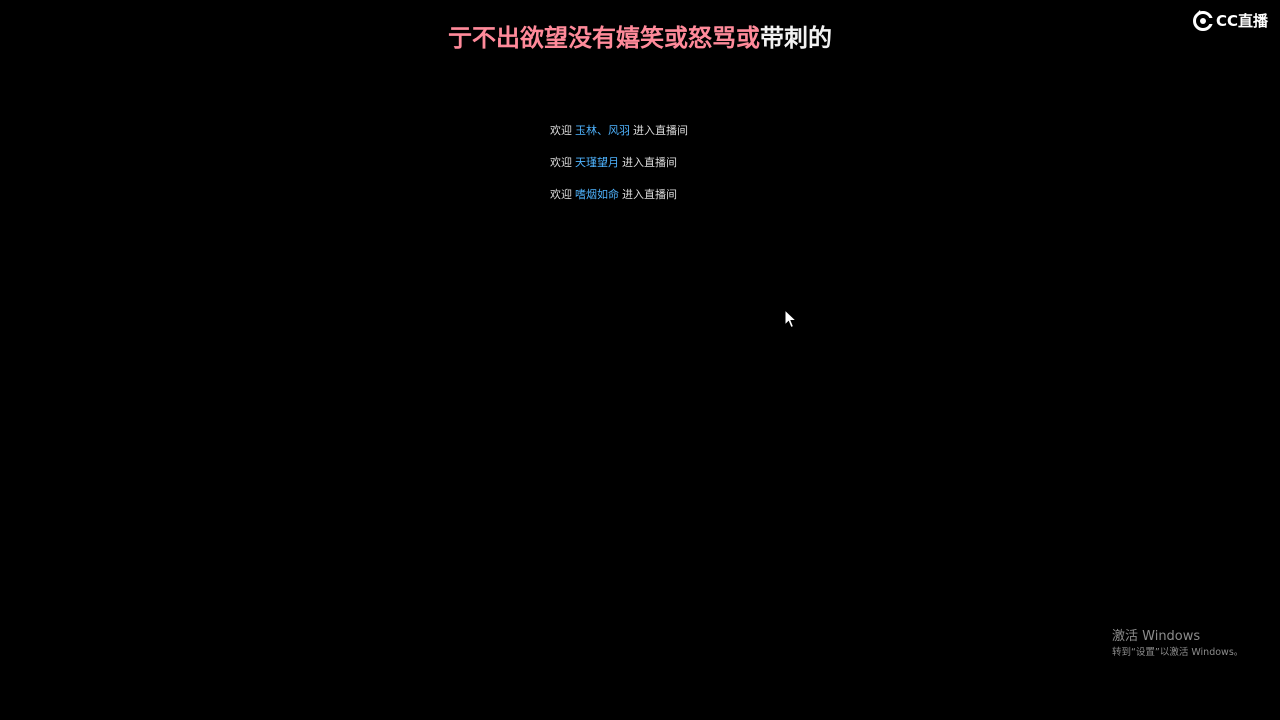 This screenshot has height=720, width=1280. I want to click on windows-activation-watermark: 激活 Windows 转到“设置”以激活 Windows。, so click(1177, 644).